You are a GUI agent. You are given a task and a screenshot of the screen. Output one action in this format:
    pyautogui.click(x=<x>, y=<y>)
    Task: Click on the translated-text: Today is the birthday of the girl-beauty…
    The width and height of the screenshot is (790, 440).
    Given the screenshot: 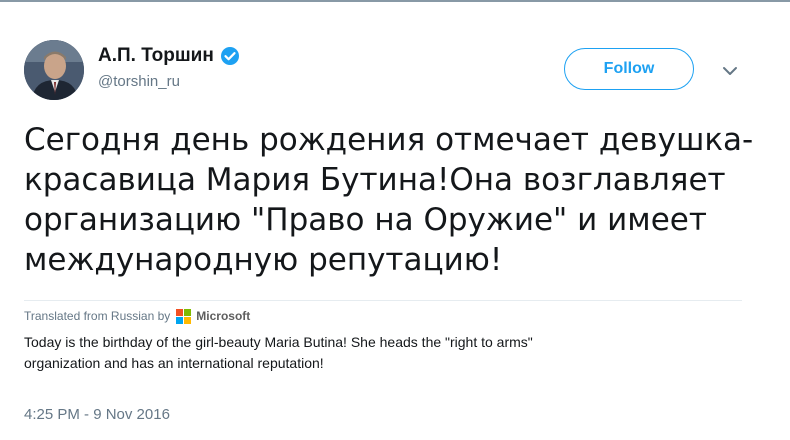 What is the action you would take?
    pyautogui.click(x=278, y=352)
    